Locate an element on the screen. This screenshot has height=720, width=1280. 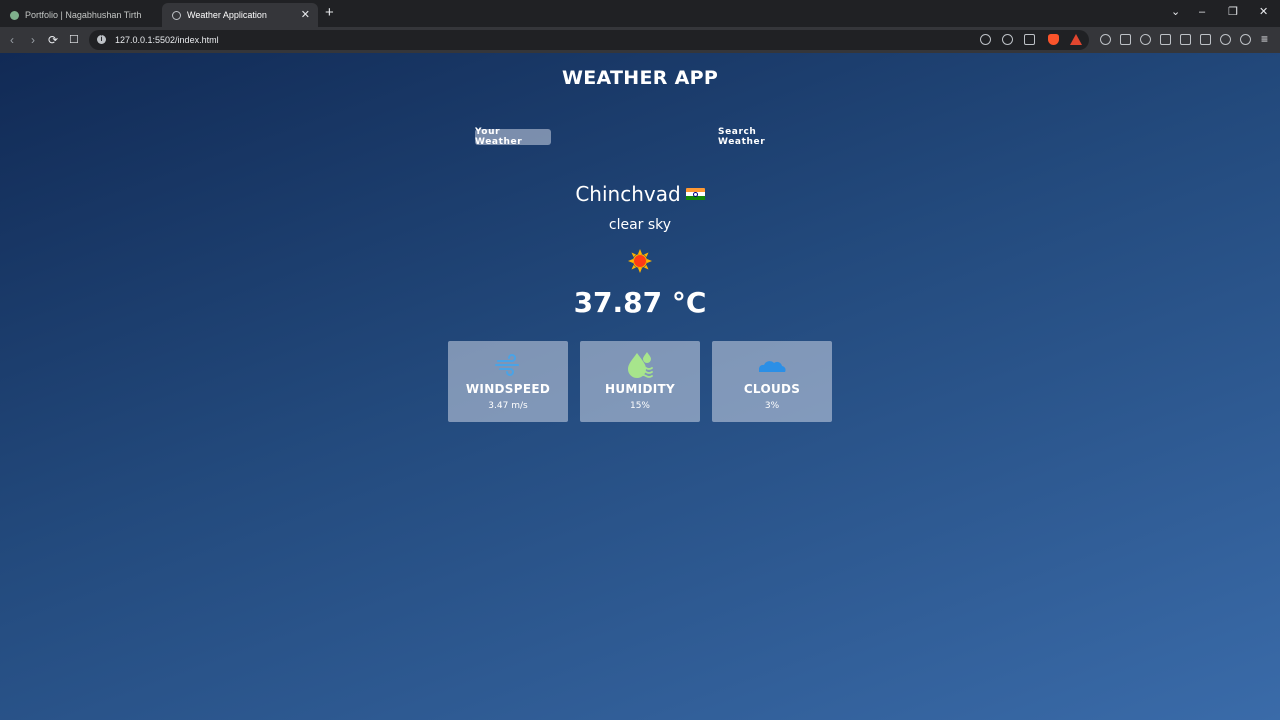
menu-icon: ≡ is located at coordinates (1264, 39).